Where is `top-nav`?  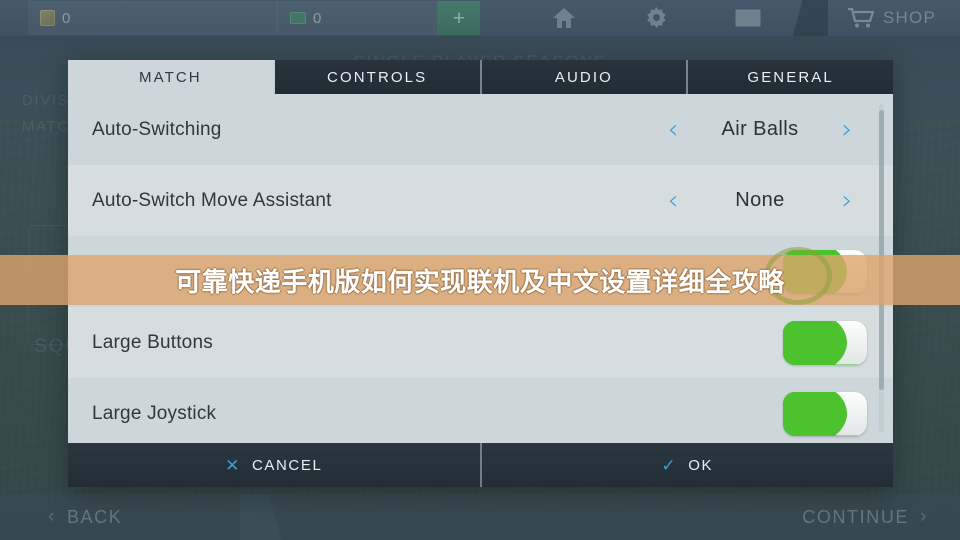 top-nav is located at coordinates (656, 18).